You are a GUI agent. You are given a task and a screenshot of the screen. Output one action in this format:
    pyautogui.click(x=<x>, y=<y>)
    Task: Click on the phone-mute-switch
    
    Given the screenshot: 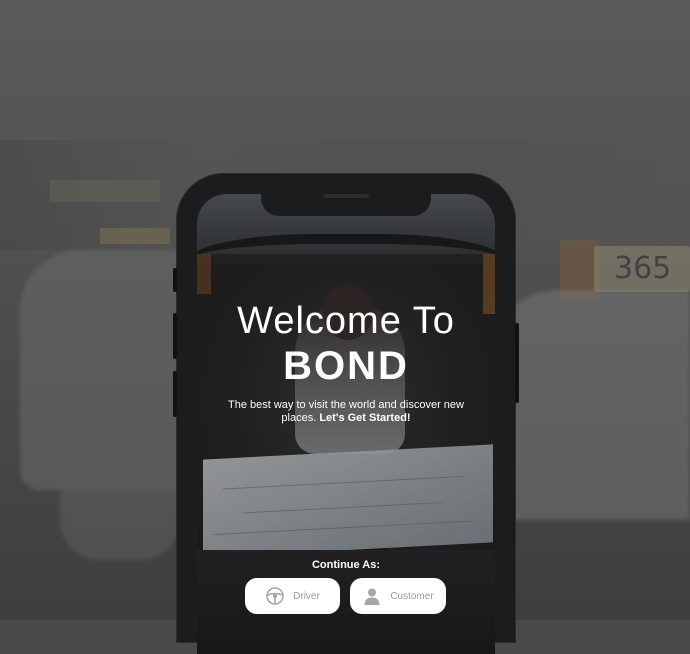 What is the action you would take?
    pyautogui.click(x=175, y=280)
    